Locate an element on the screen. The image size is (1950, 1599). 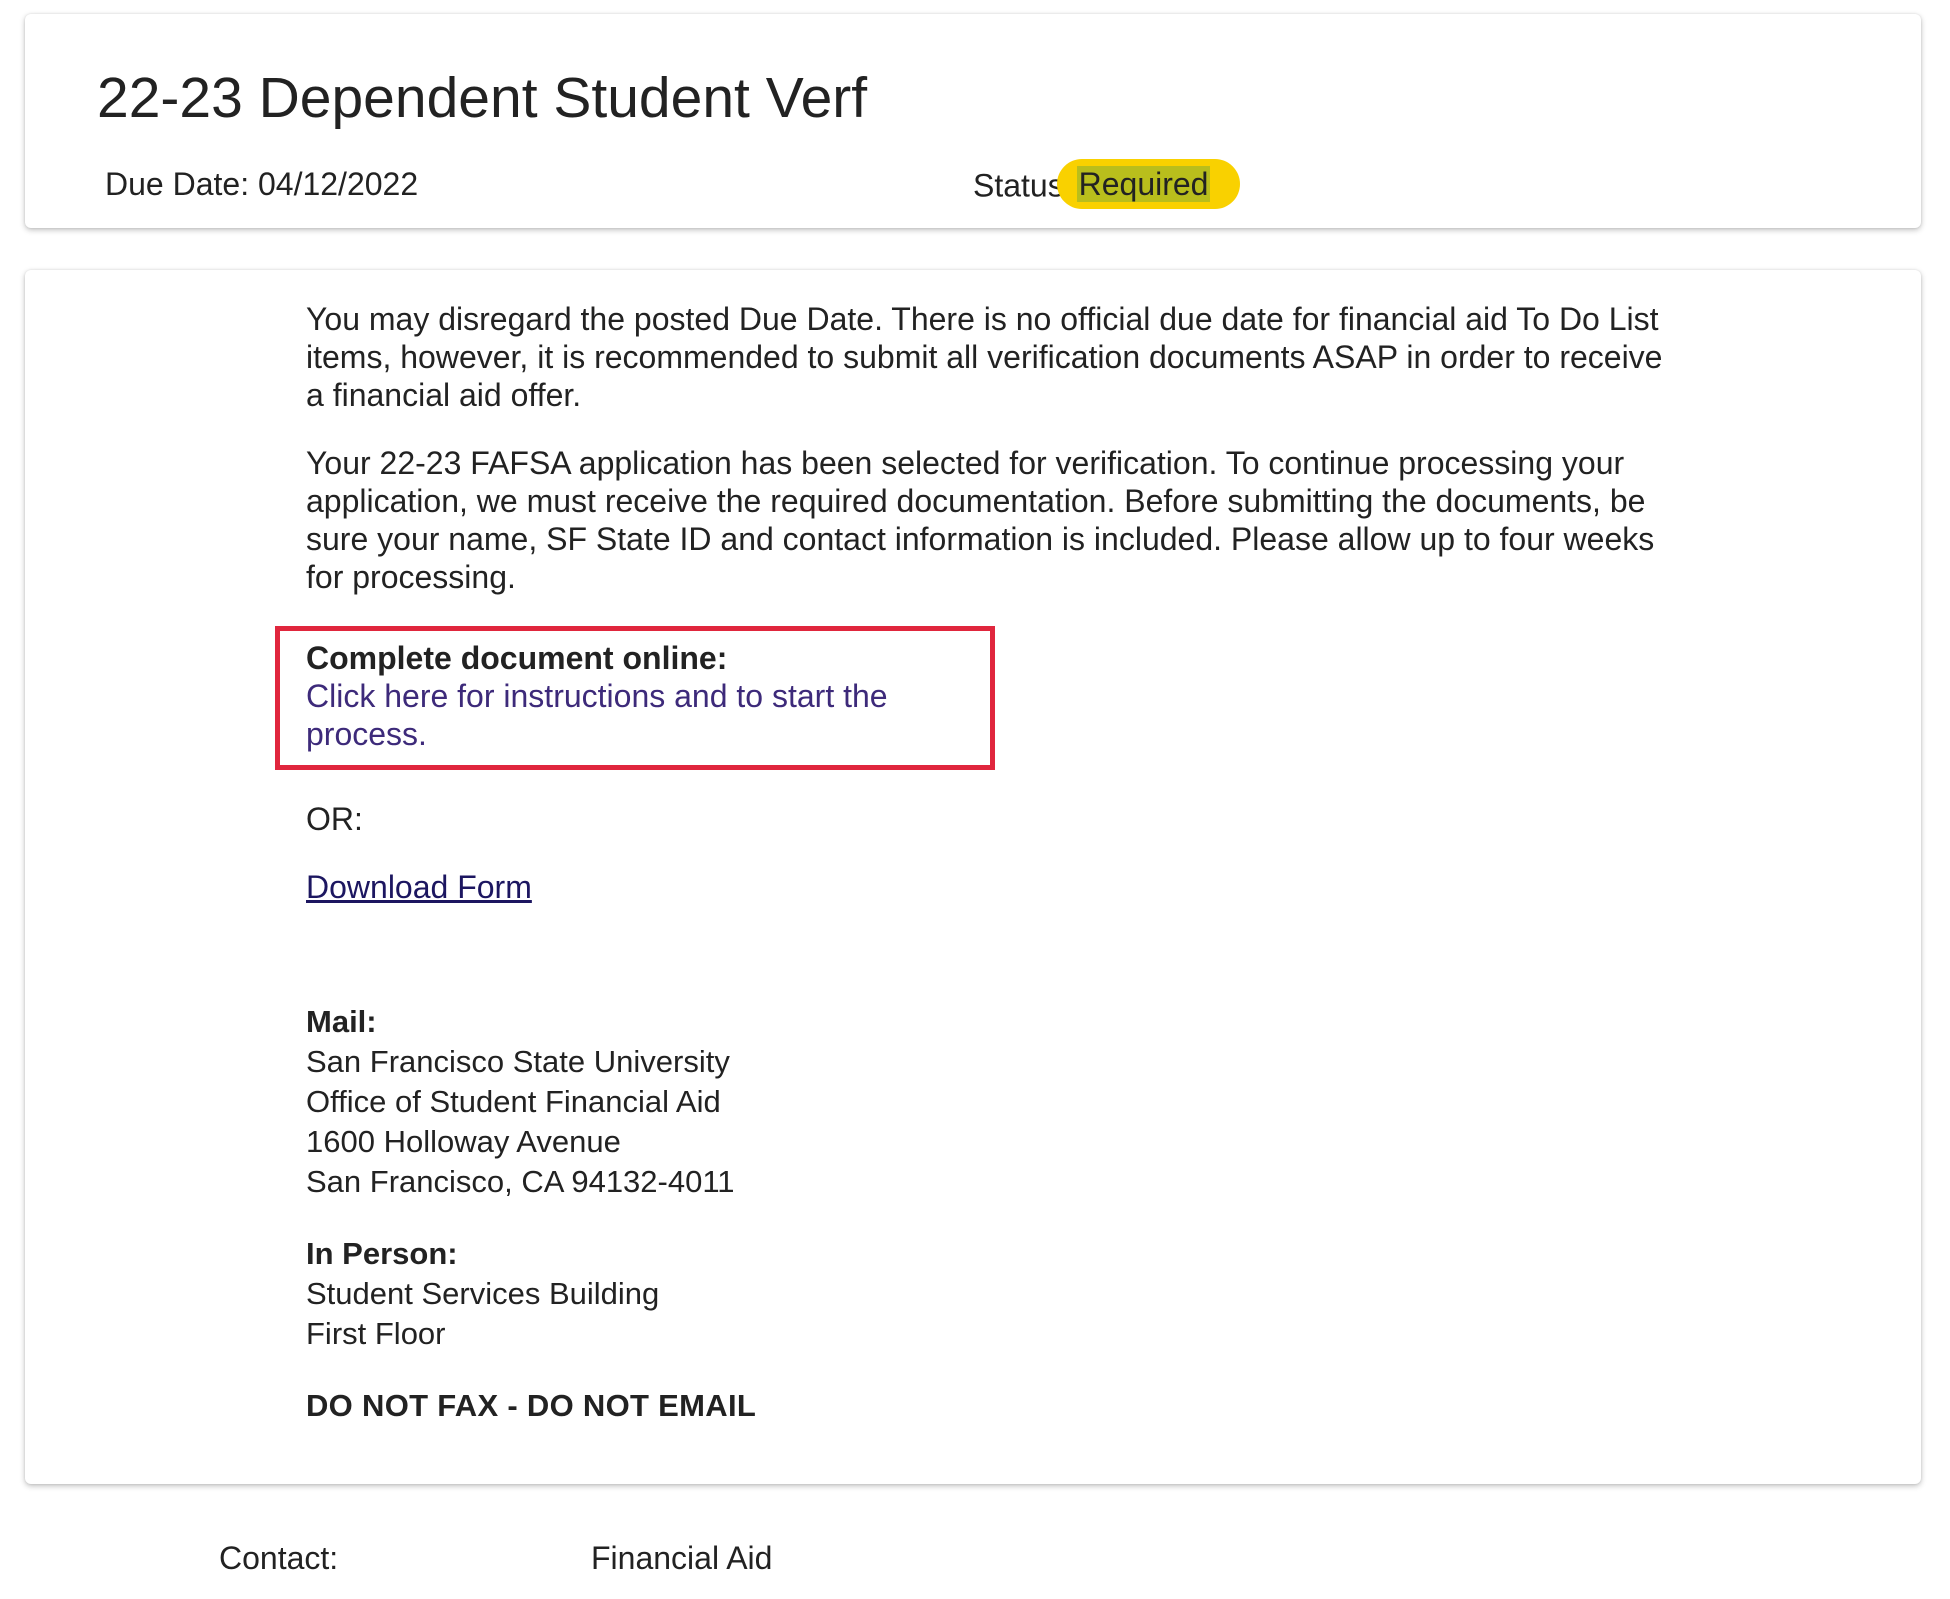
mail-line: 1600 Holloway Avenue is located at coordinates (463, 1141).